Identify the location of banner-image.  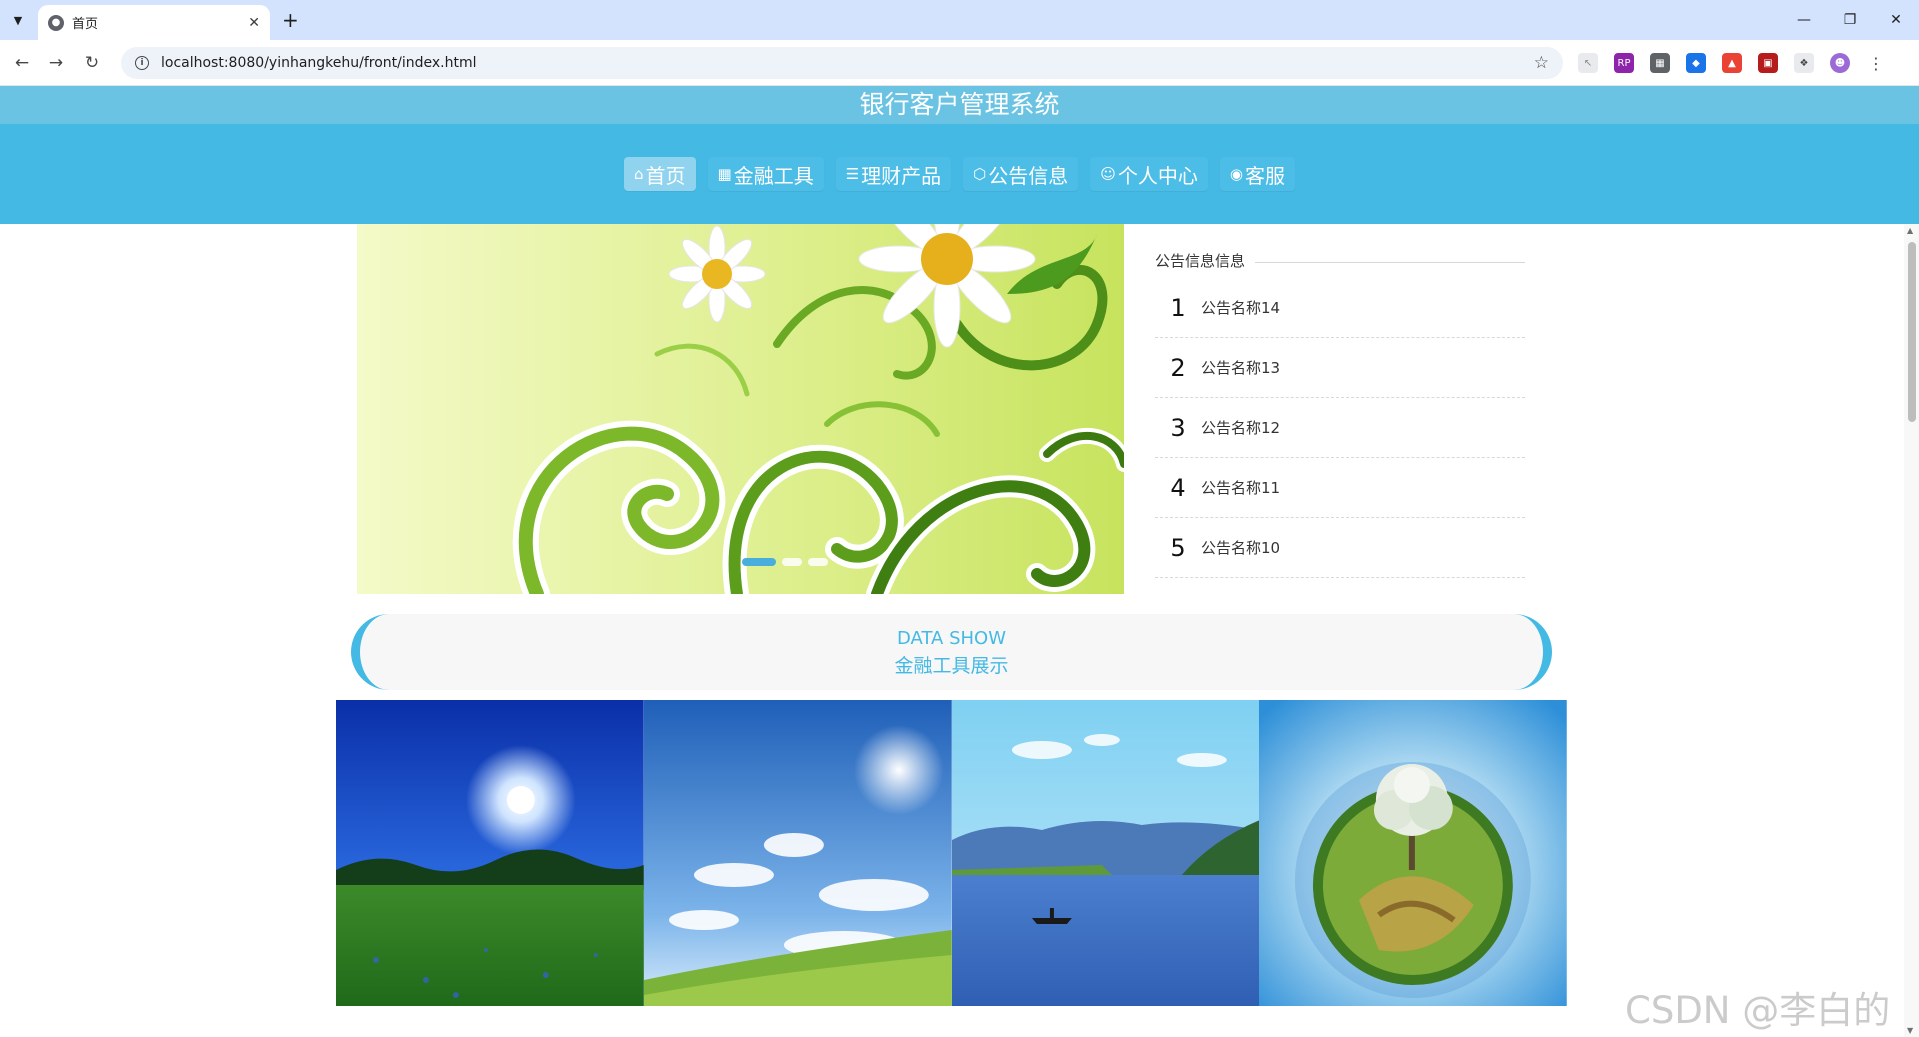
(740, 409).